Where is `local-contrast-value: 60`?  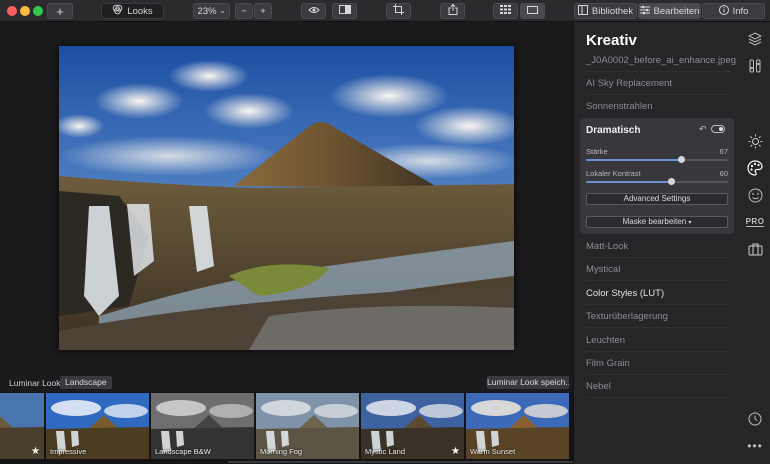
local-contrast-value: 60 is located at coordinates (723, 173).